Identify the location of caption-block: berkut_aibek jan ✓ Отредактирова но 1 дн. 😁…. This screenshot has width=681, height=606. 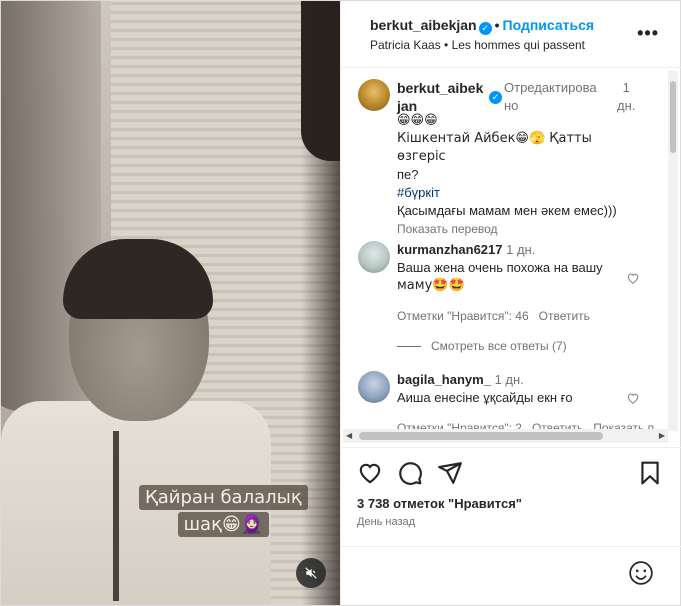
(516, 158).